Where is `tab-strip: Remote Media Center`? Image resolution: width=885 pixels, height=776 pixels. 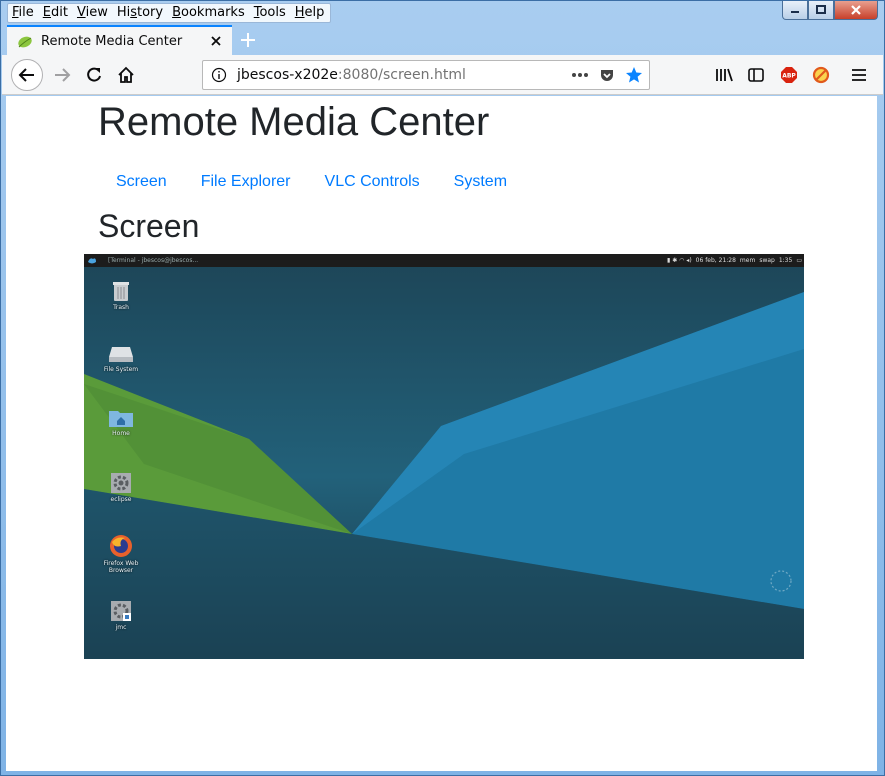
tab-strip: Remote Media Center is located at coordinates (442, 40).